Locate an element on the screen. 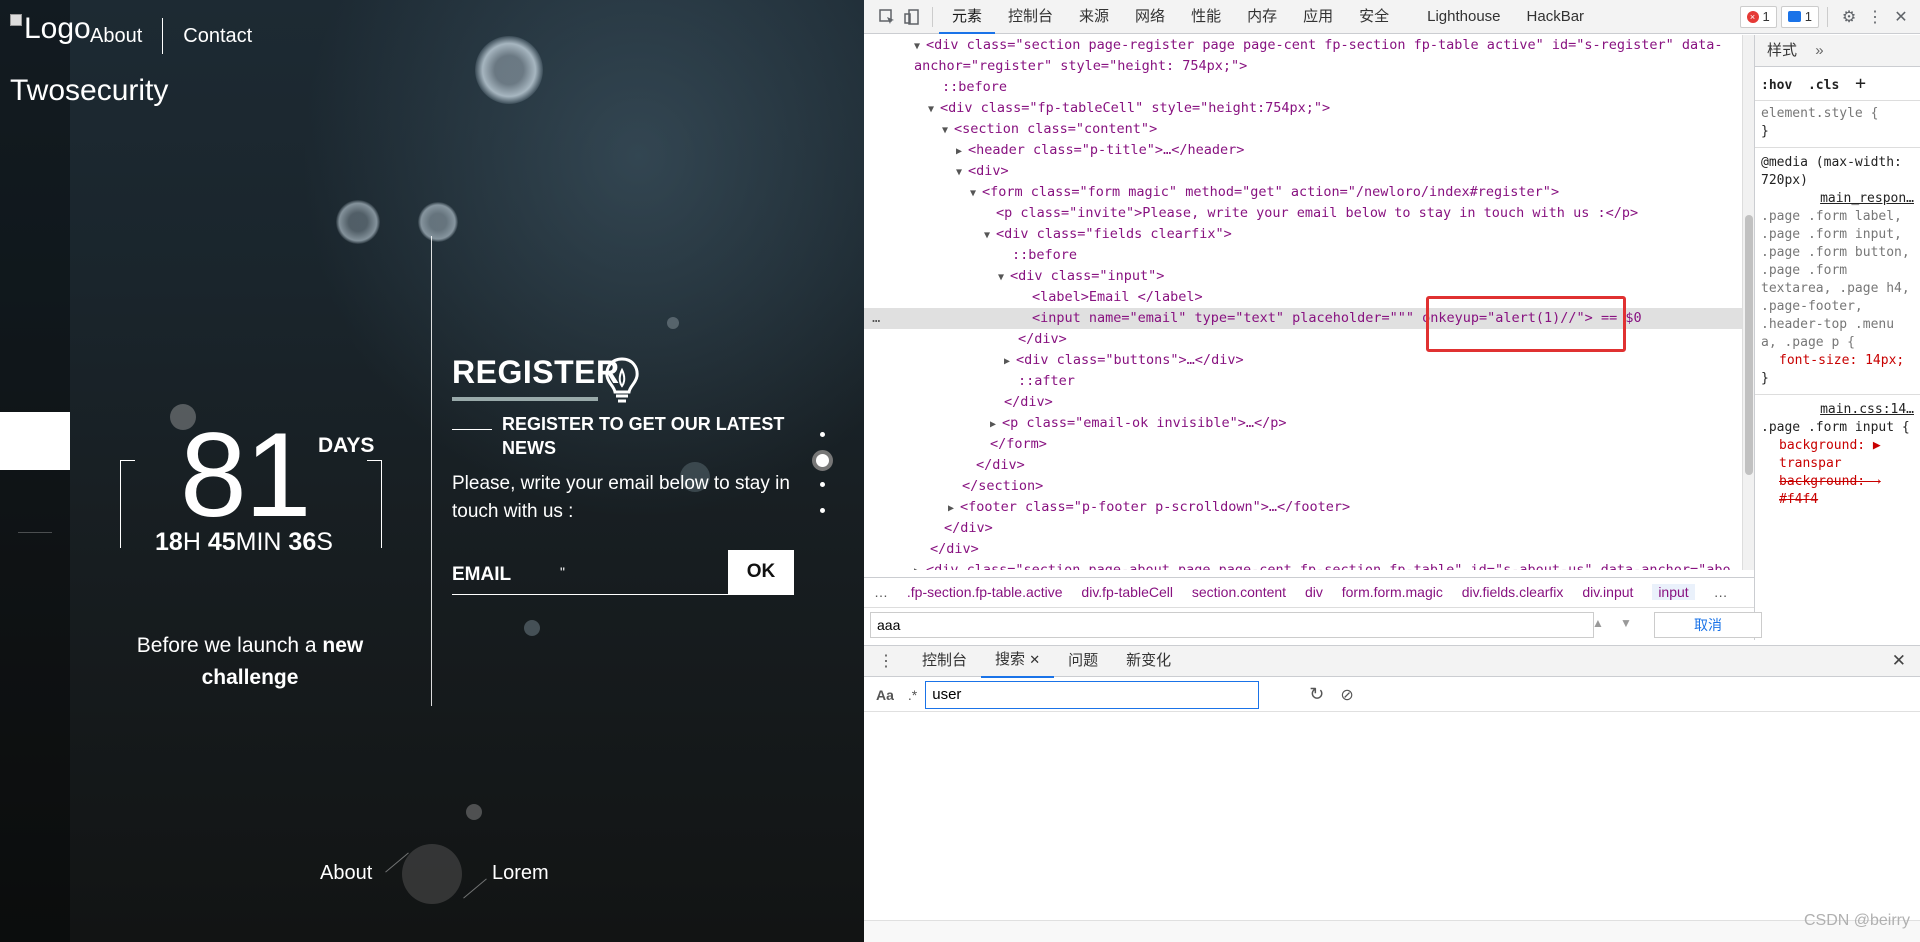 The width and height of the screenshot is (1920, 942). dom-node: ▼ <div class="input"> is located at coordinates (1081, 276).